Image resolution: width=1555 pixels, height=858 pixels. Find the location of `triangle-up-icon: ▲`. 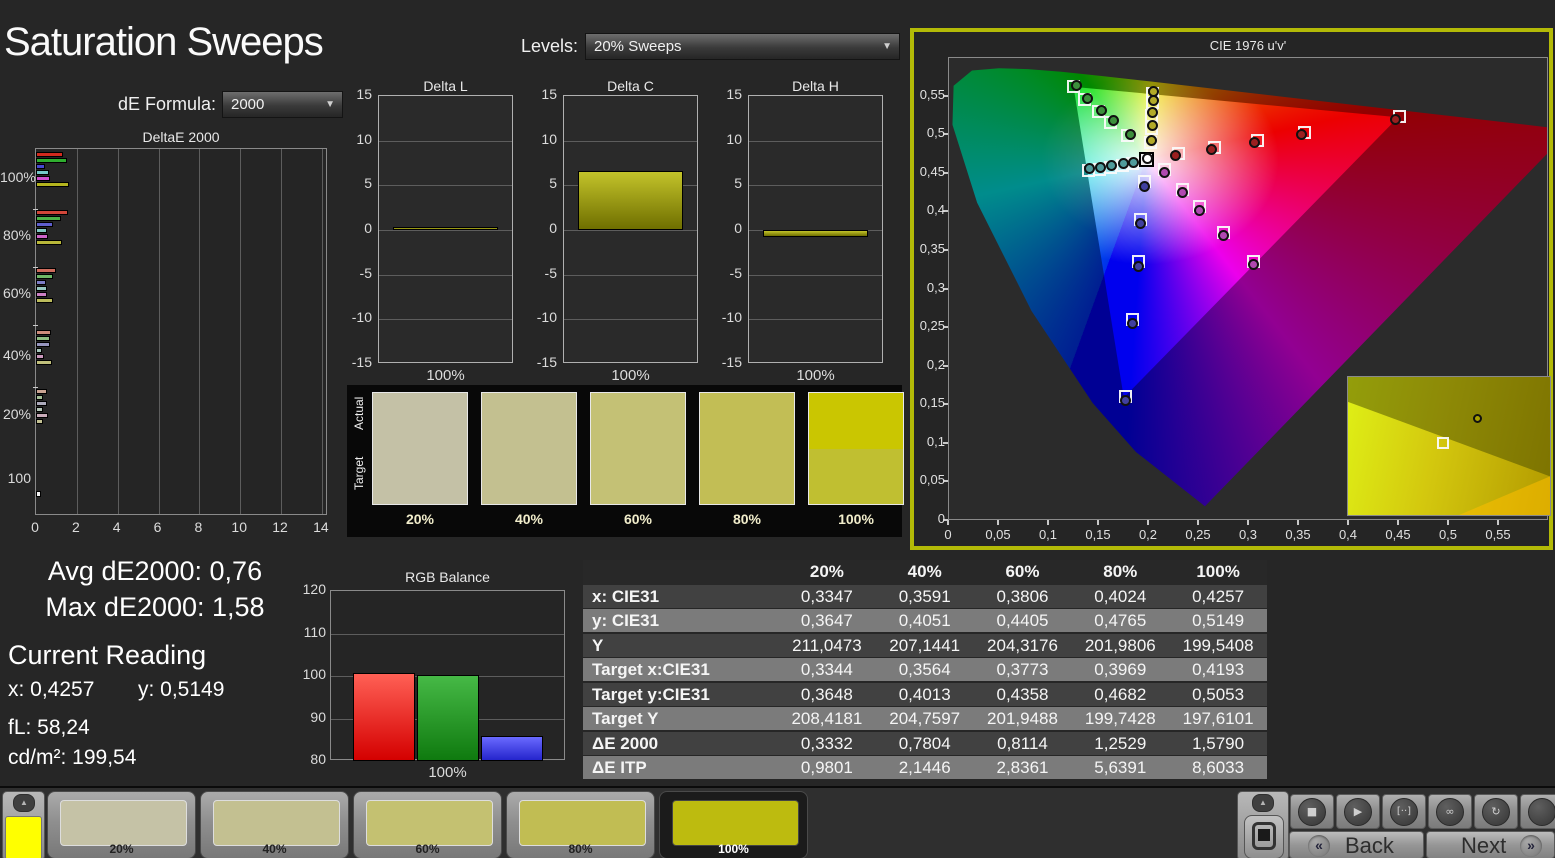

triangle-up-icon: ▲ is located at coordinates (1263, 802).